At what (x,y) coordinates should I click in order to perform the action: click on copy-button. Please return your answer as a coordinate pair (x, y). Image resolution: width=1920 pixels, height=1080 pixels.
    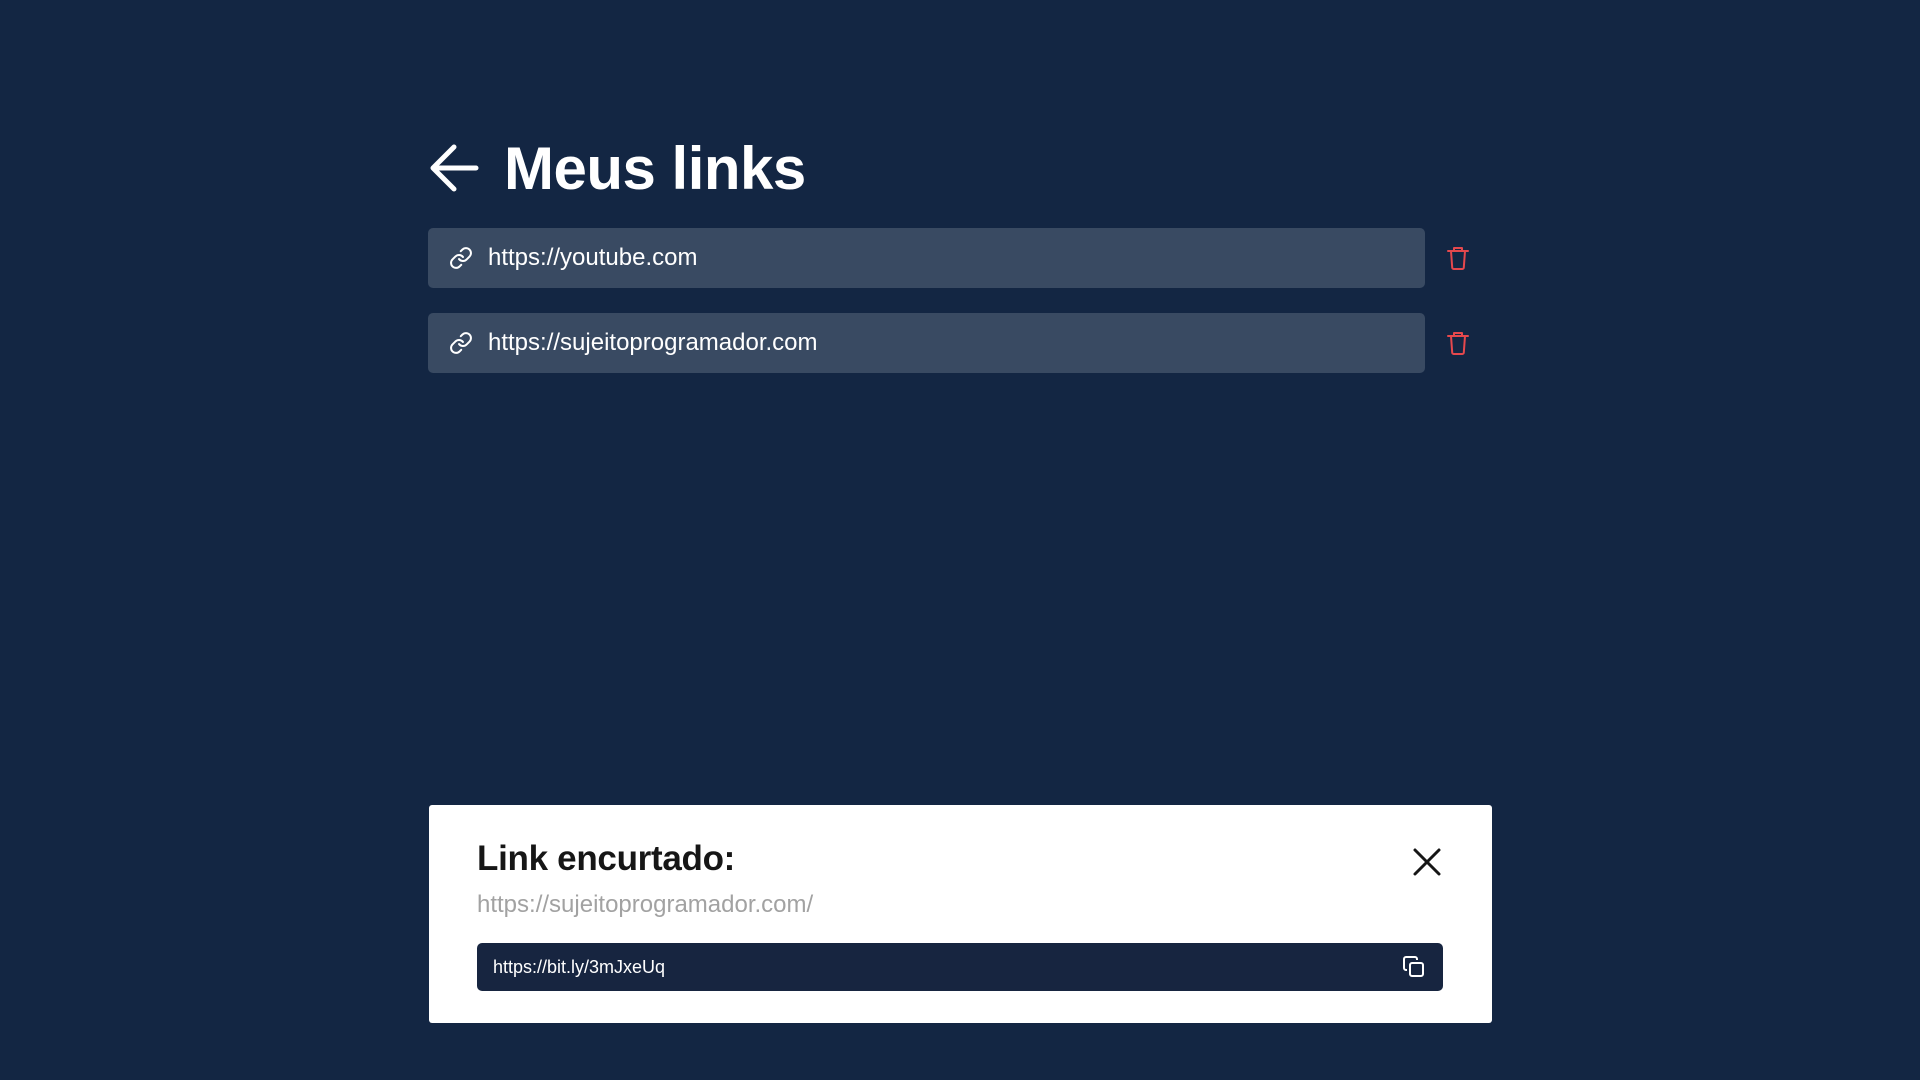
    Looking at the image, I should click on (1414, 967).